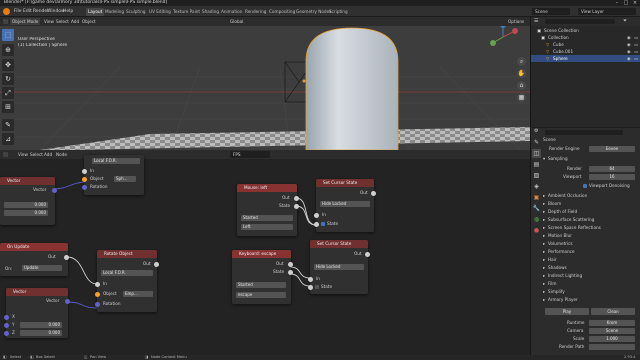 This screenshot has width=640, height=360. Describe the element at coordinates (114, 12) in the screenshot. I see `workspace-tab-modeling: Modeling` at that location.